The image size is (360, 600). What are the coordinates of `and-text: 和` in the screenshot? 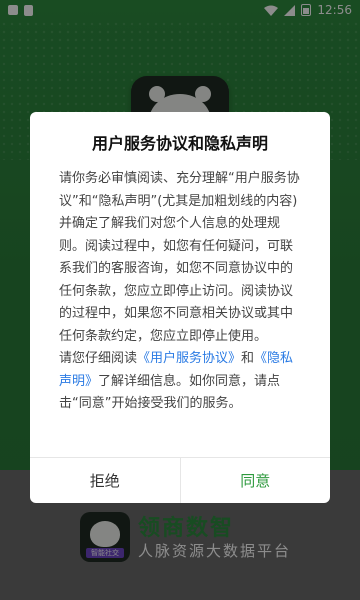 It's located at (248, 358).